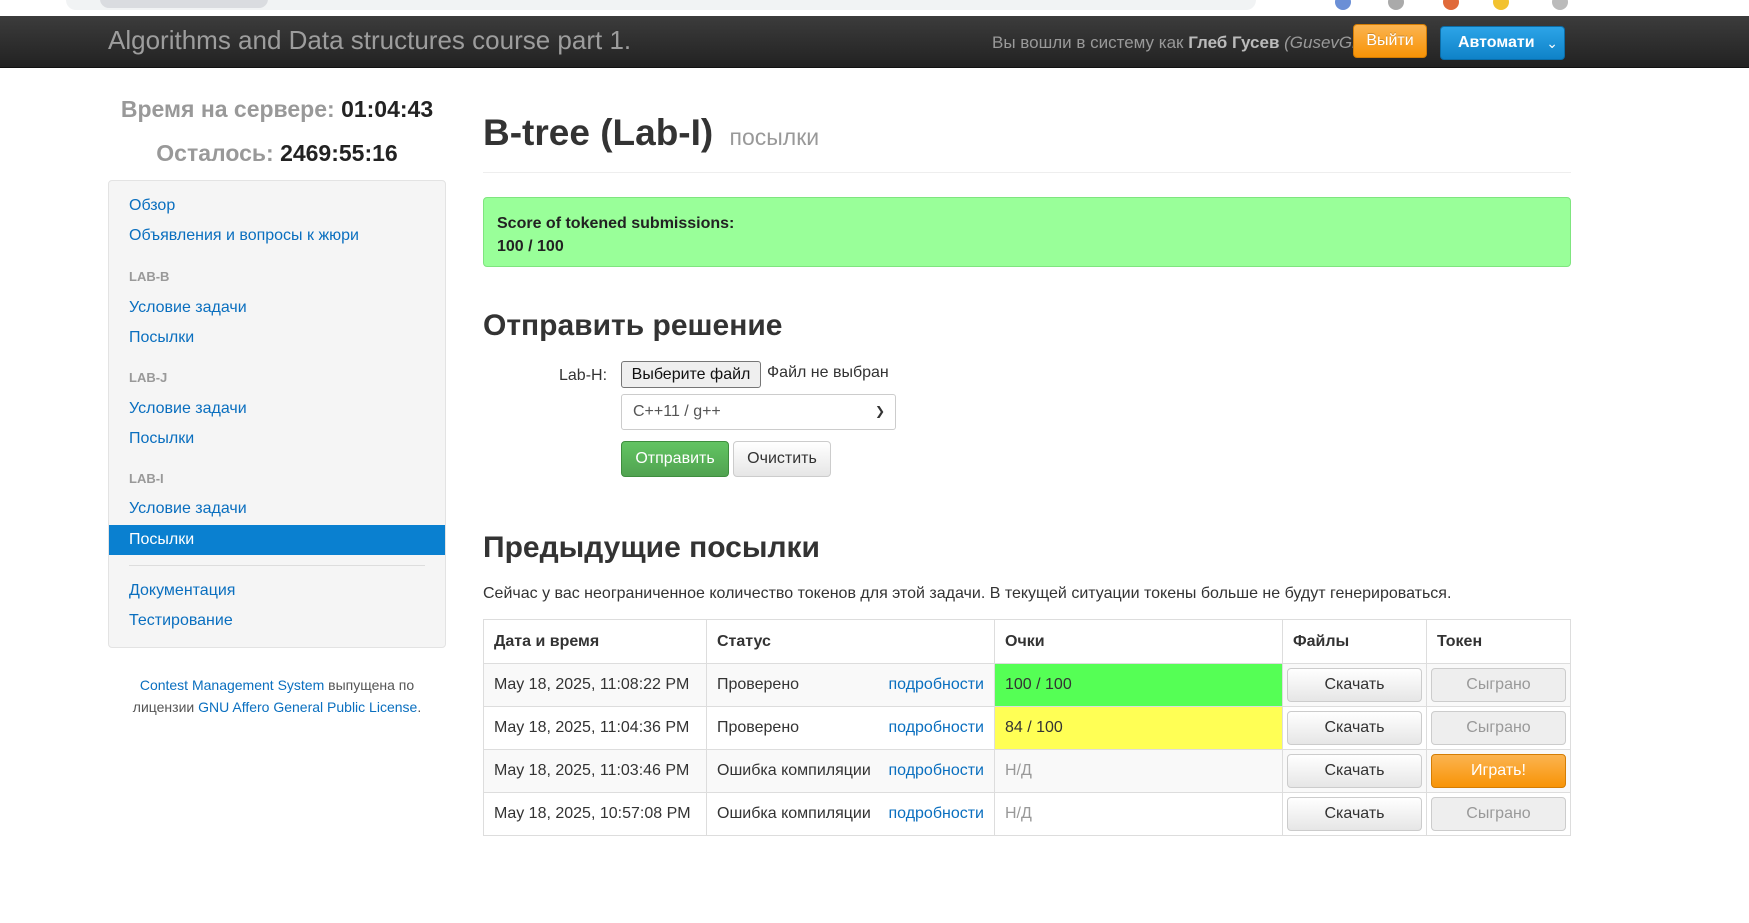  What do you see at coordinates (1027, 172) in the screenshot?
I see `title-divider` at bounding box center [1027, 172].